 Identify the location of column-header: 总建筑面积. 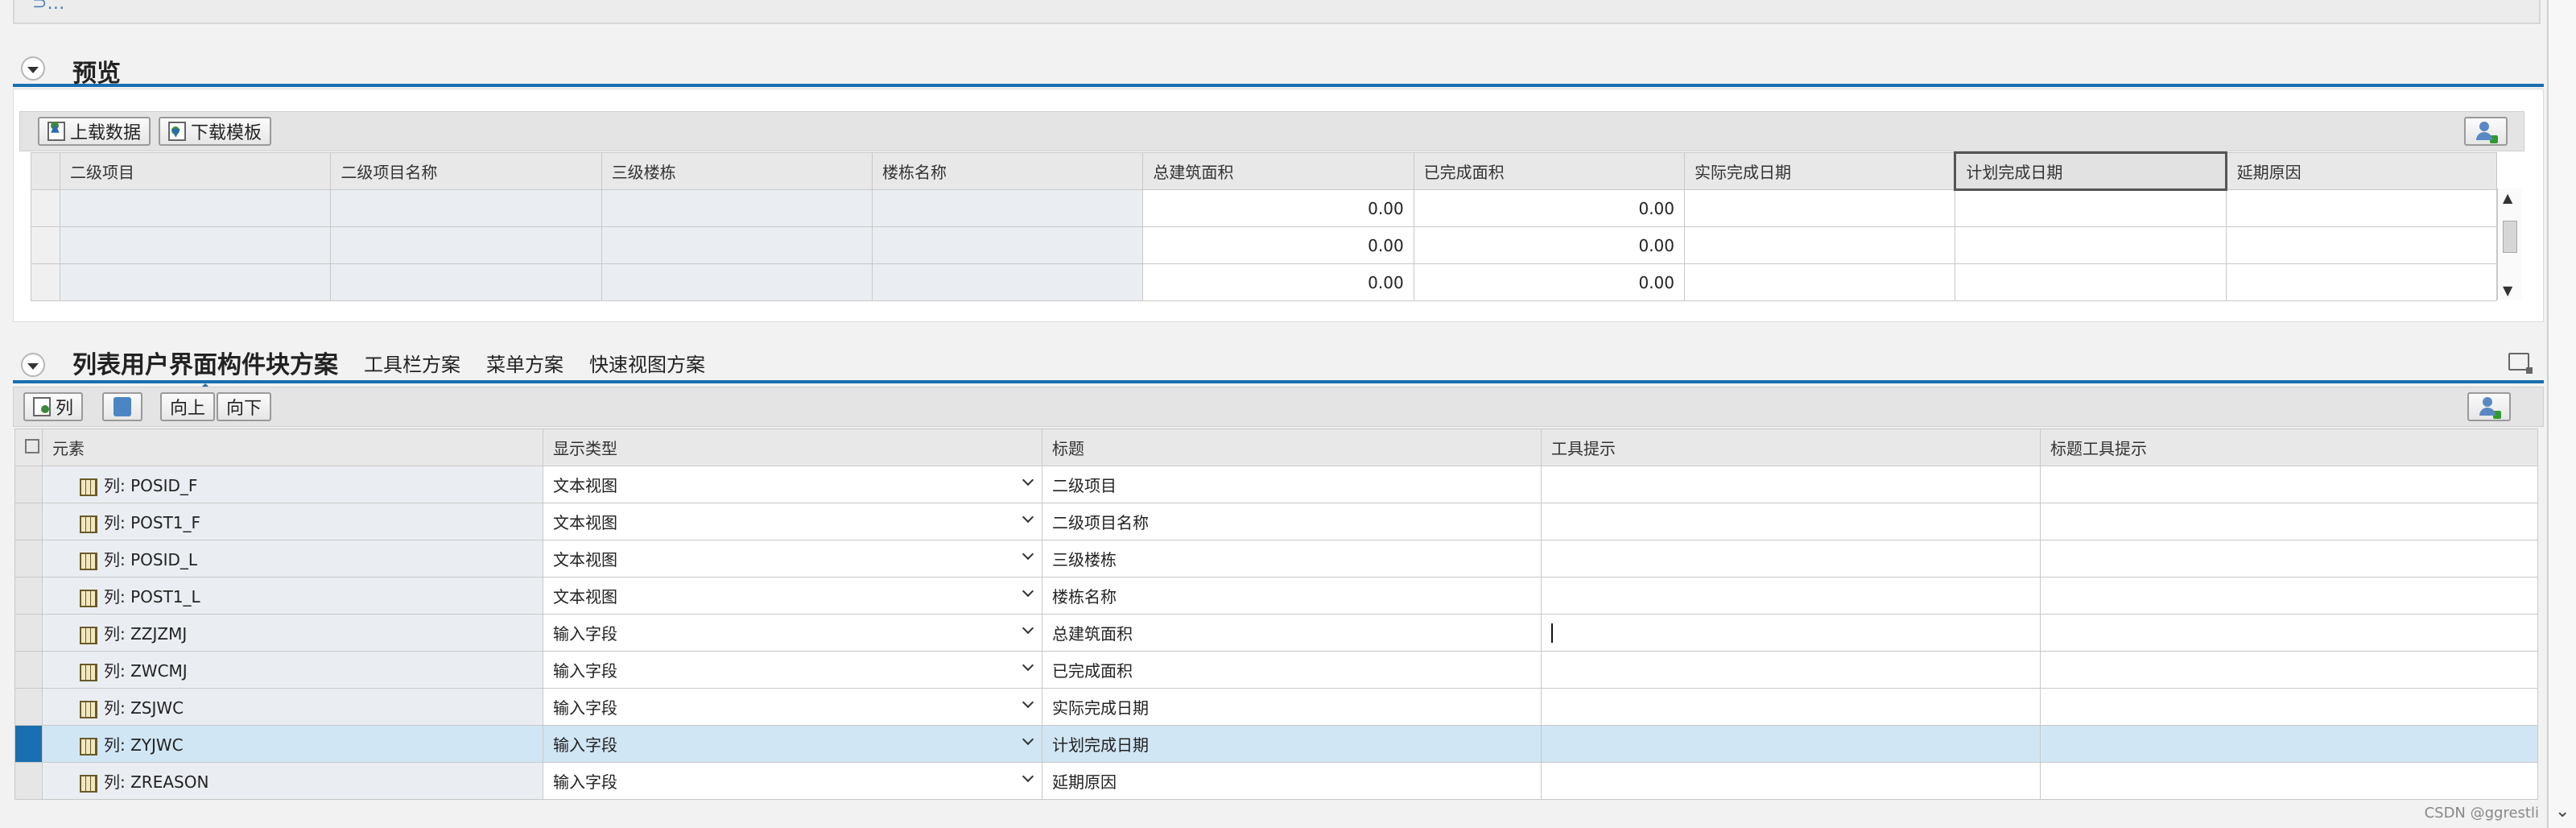
(1278, 171).